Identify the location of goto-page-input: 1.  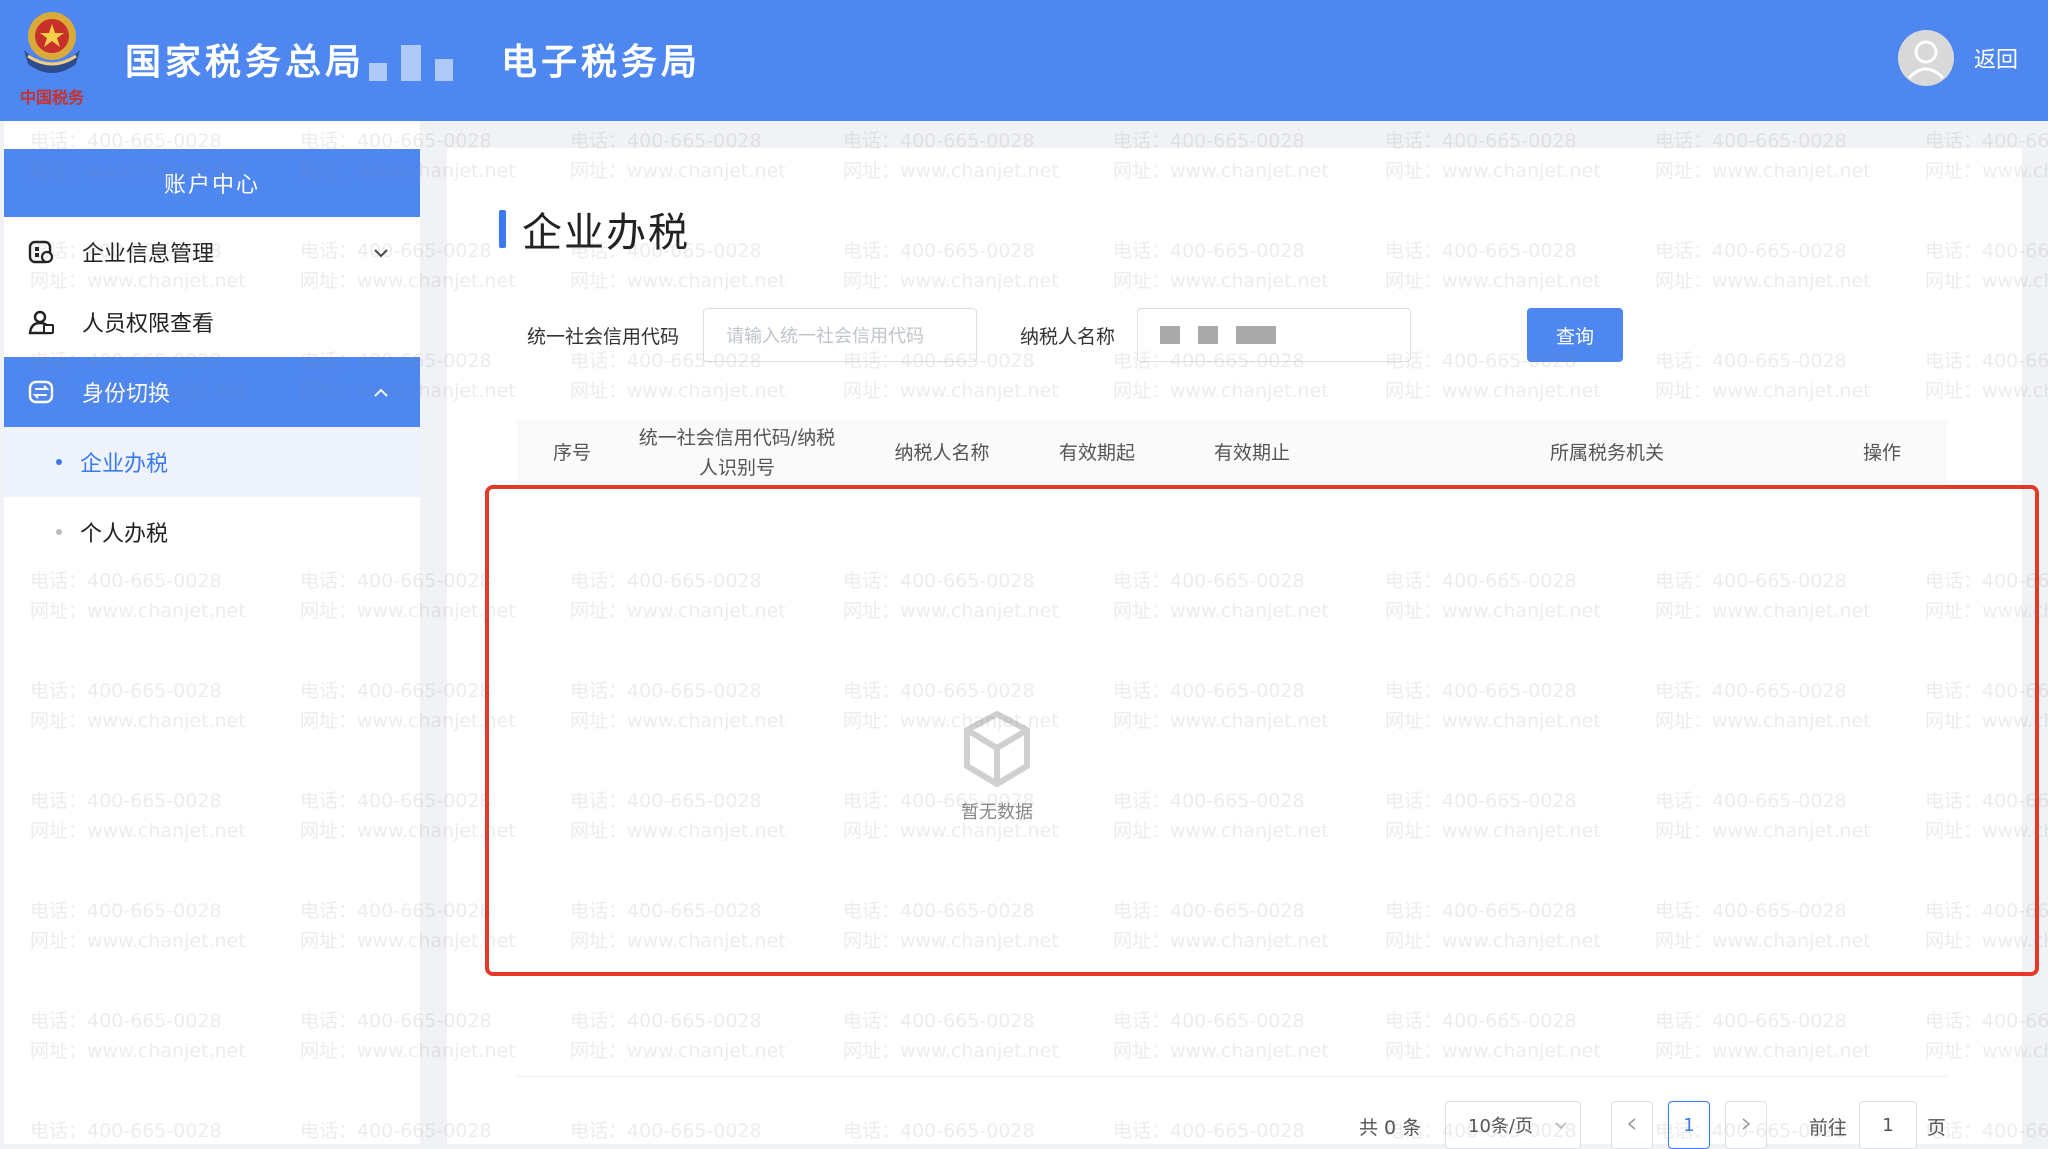
(1888, 1125).